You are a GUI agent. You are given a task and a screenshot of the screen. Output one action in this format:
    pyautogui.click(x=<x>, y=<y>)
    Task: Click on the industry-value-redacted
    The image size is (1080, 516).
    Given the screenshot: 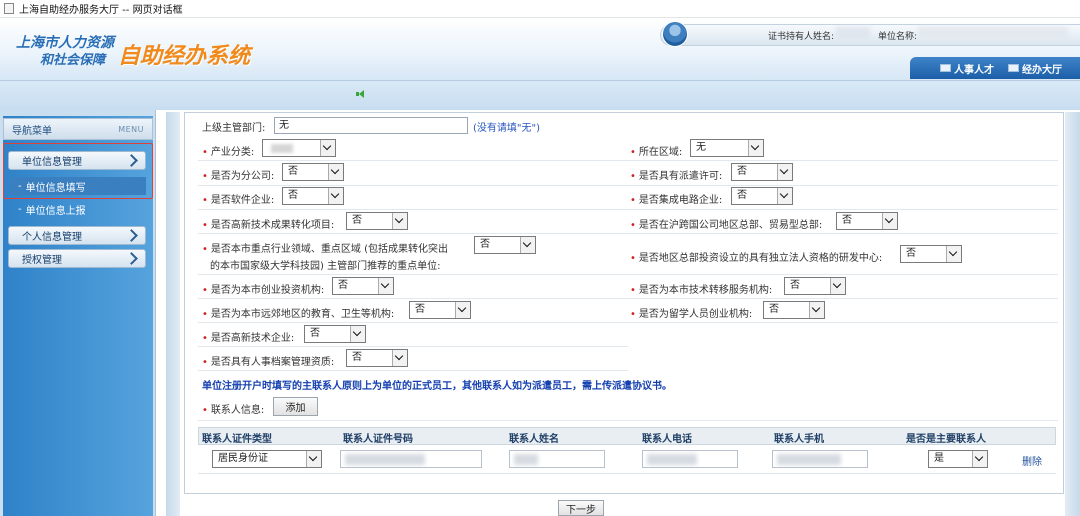 What is the action you would take?
    pyautogui.click(x=282, y=148)
    